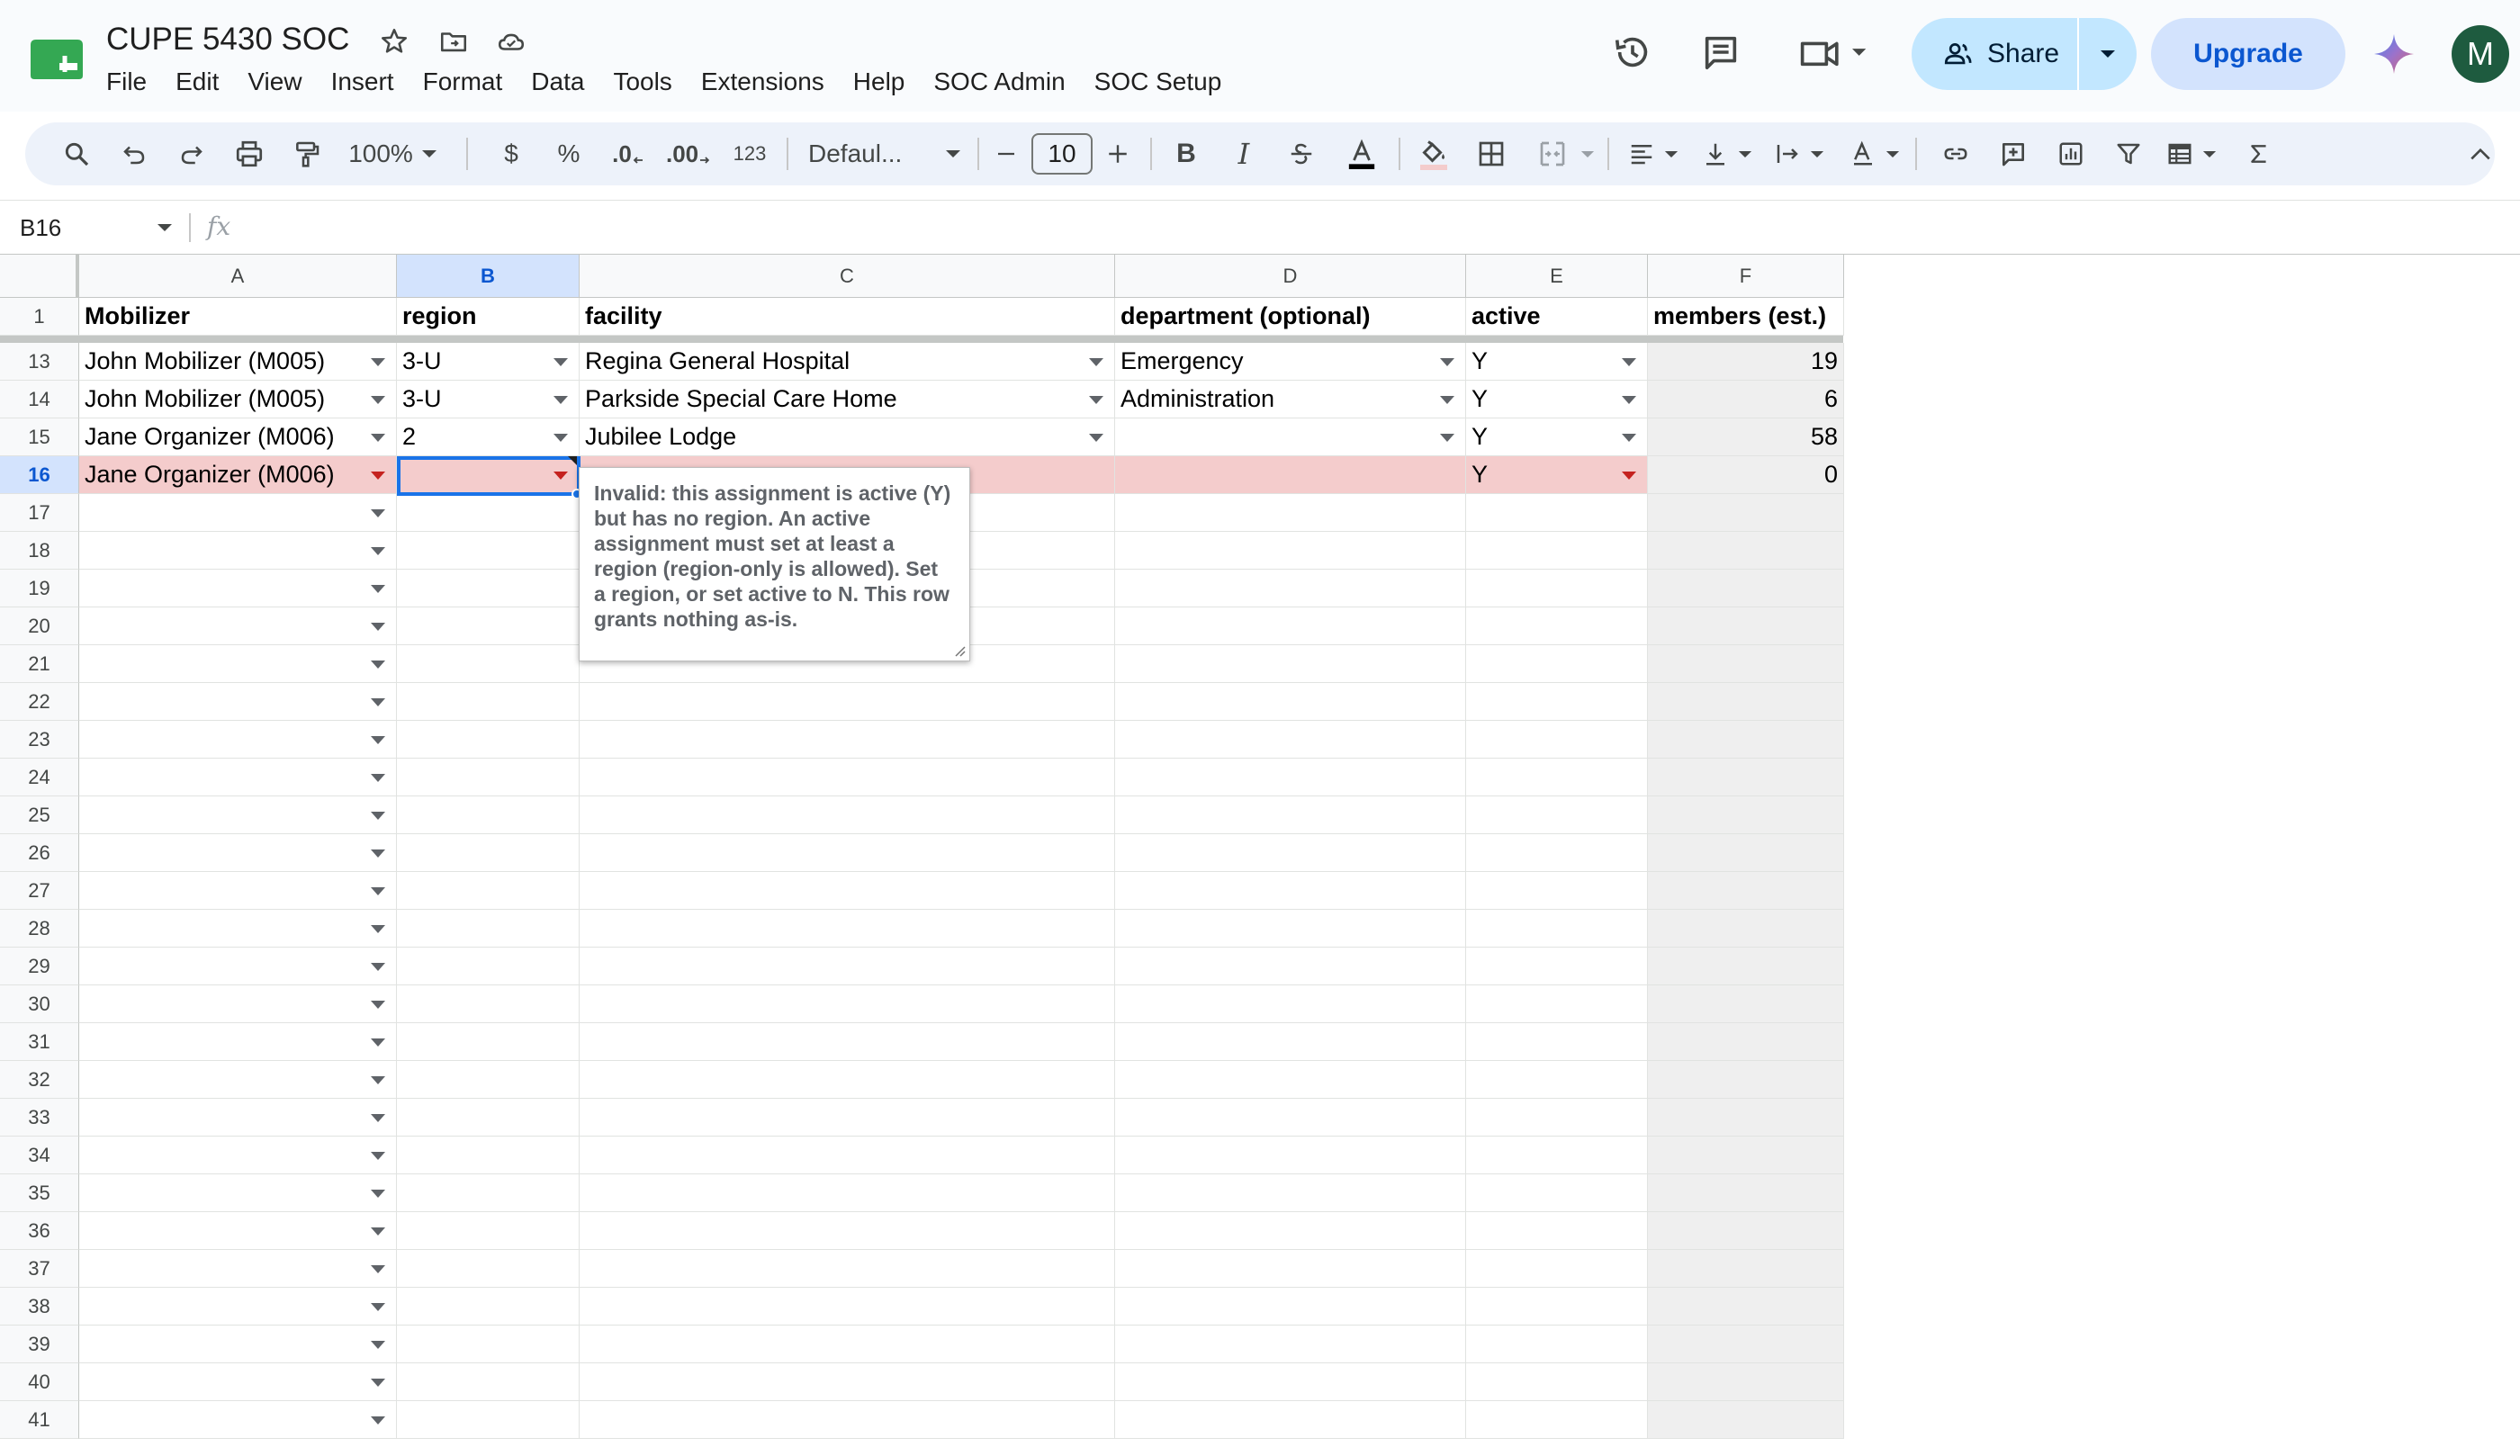 This screenshot has width=2520, height=1456. I want to click on upgrade-button: Upgrade, so click(2248, 54).